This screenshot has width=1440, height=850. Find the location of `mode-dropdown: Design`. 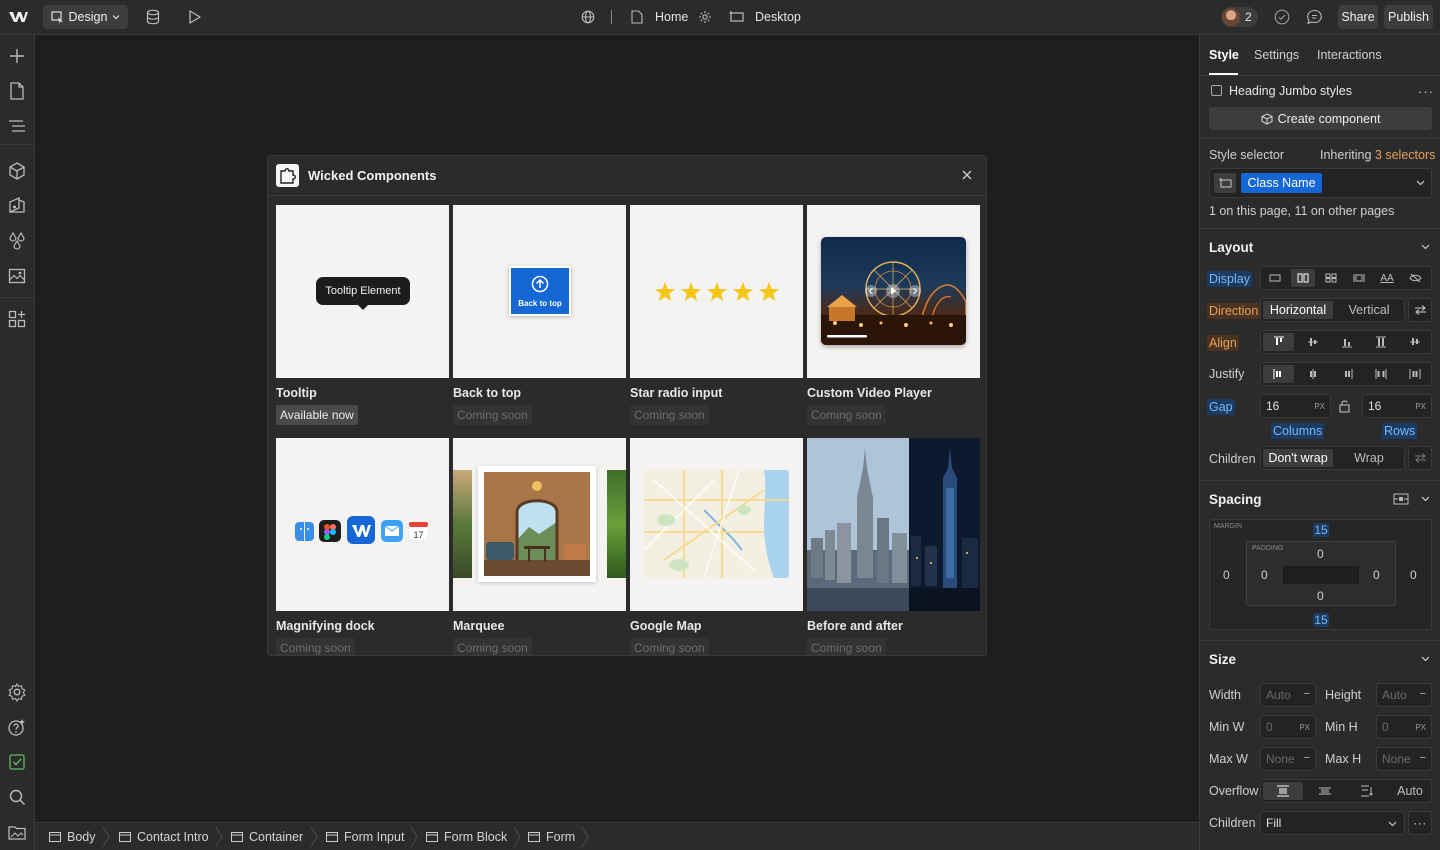

mode-dropdown: Design is located at coordinates (85, 17).